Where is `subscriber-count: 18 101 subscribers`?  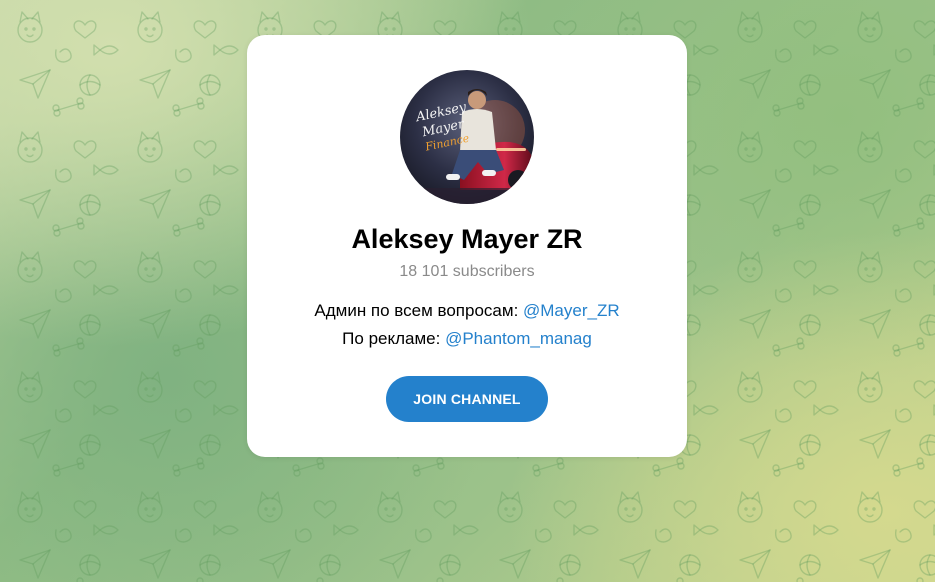 subscriber-count: 18 101 subscribers is located at coordinates (467, 271).